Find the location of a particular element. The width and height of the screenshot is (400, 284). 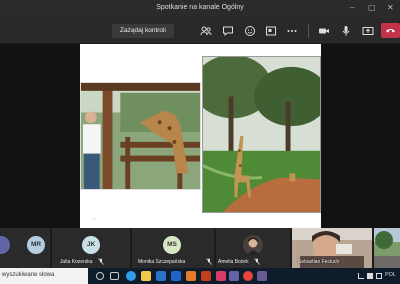

media-app-icon is located at coordinates (221, 276).